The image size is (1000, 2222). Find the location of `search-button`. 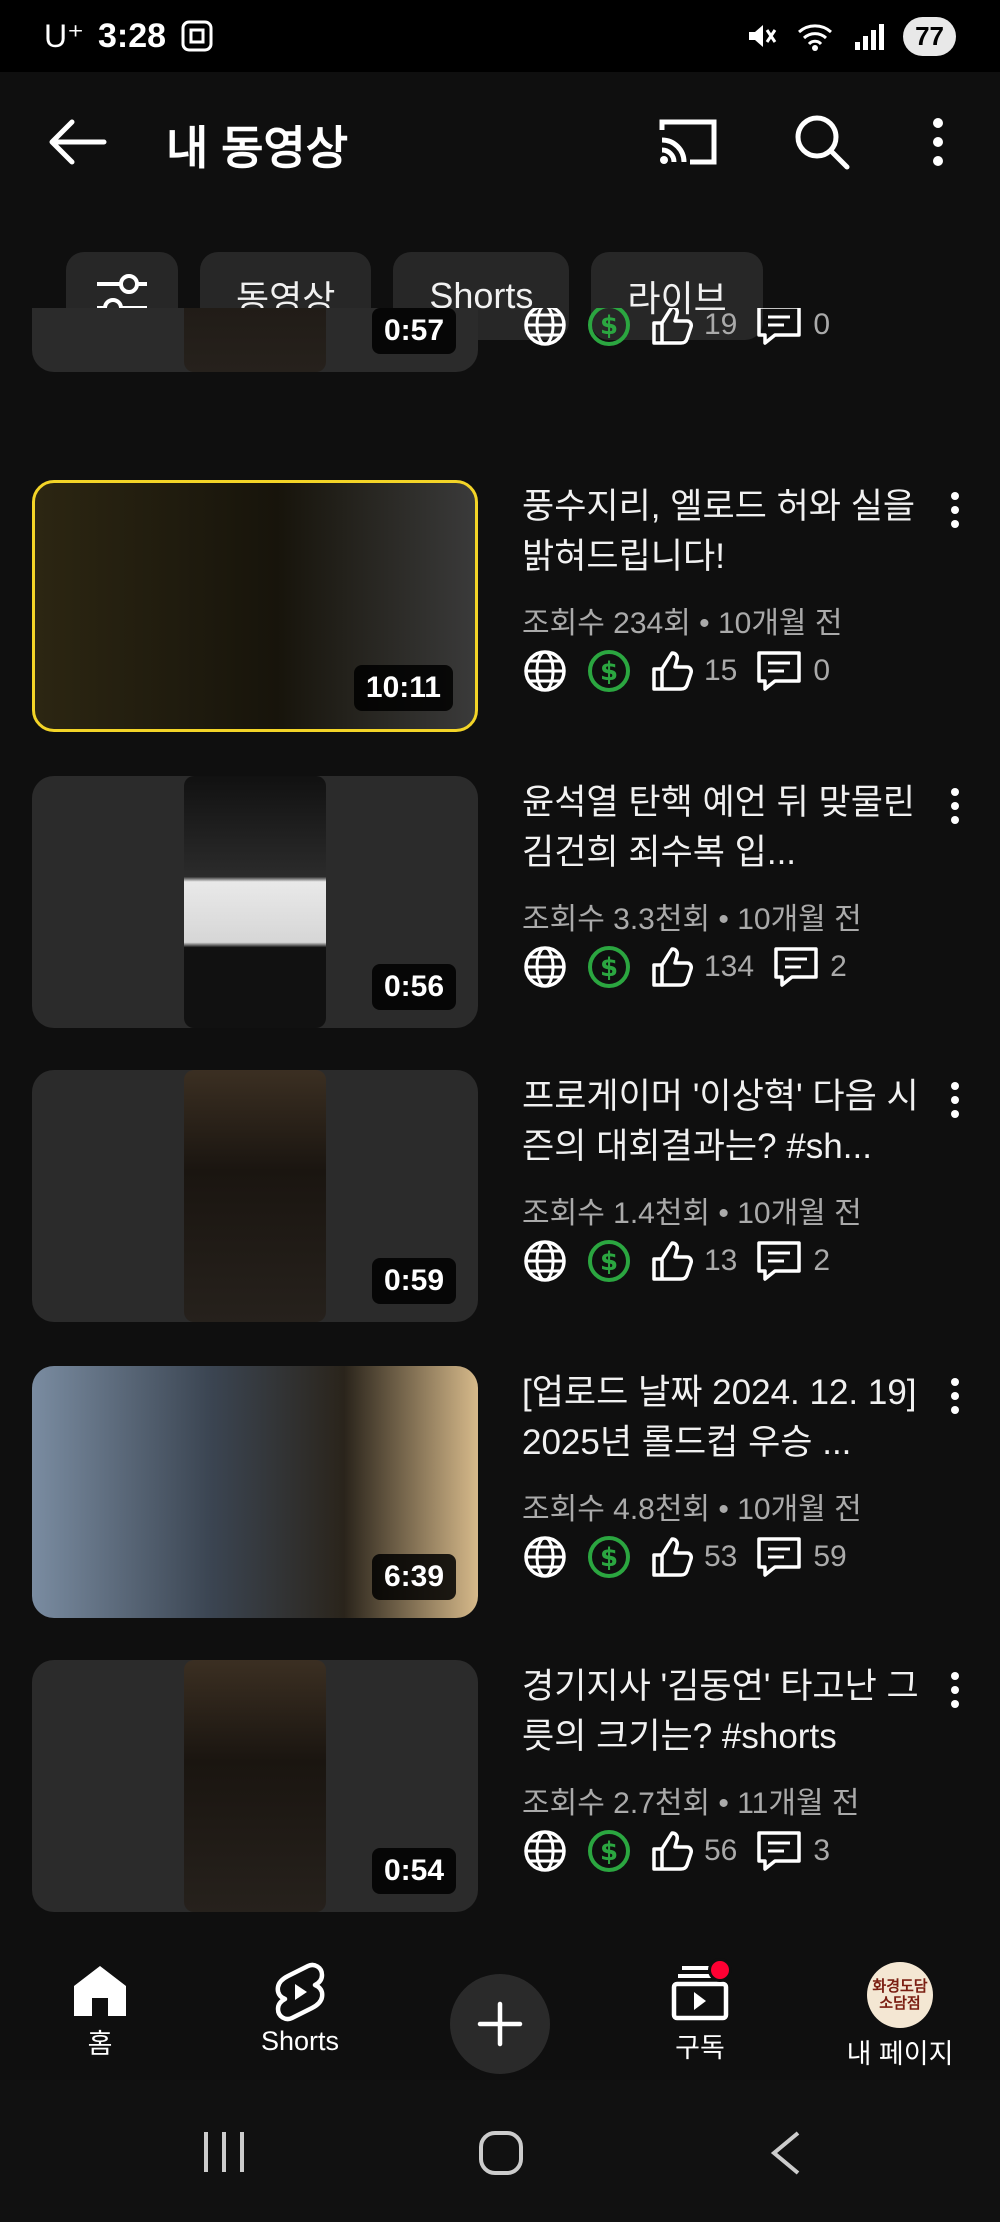

search-button is located at coordinates (822, 142).